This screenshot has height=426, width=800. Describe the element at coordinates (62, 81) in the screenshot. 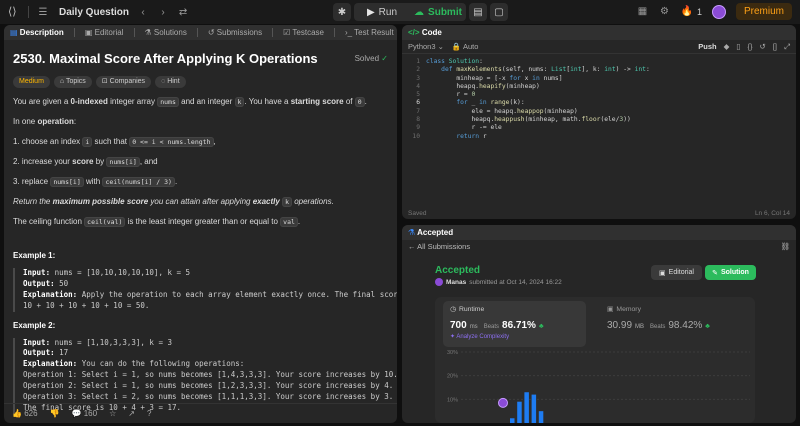

I see `tag-icon: ⌂` at that location.